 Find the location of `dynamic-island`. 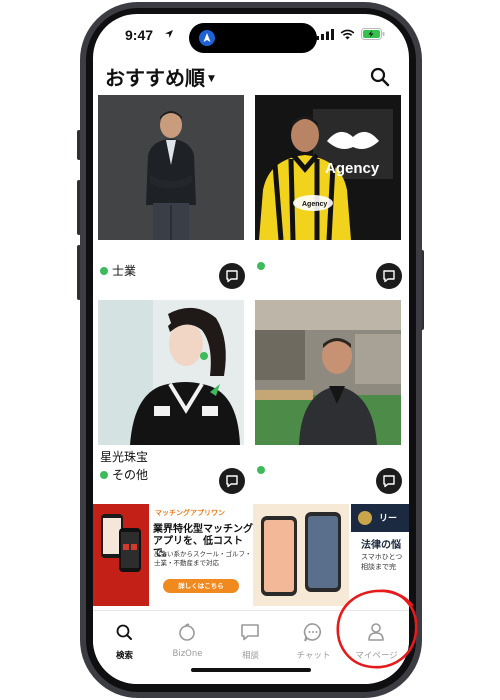

dynamic-island is located at coordinates (253, 38).